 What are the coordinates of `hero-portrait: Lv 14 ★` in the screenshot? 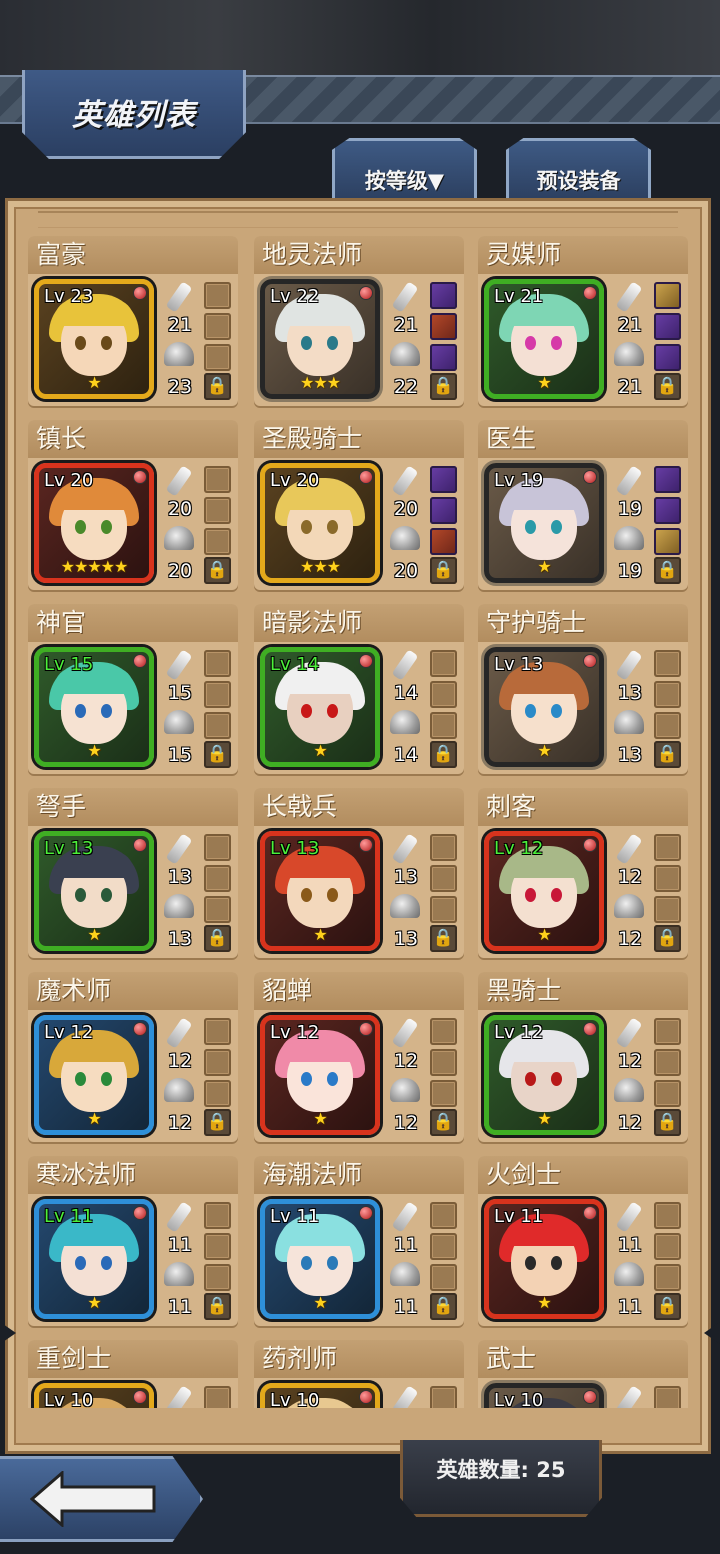 It's located at (320, 707).